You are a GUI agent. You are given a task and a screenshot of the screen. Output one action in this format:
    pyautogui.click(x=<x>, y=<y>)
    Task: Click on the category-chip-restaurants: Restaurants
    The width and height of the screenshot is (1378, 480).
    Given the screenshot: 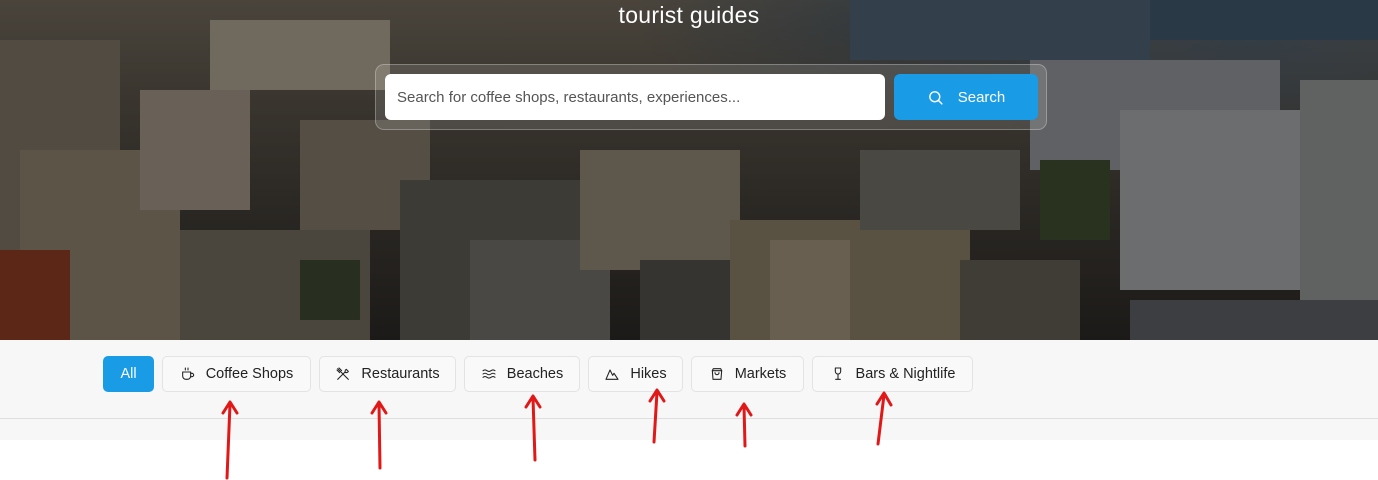 What is the action you would take?
    pyautogui.click(x=387, y=374)
    